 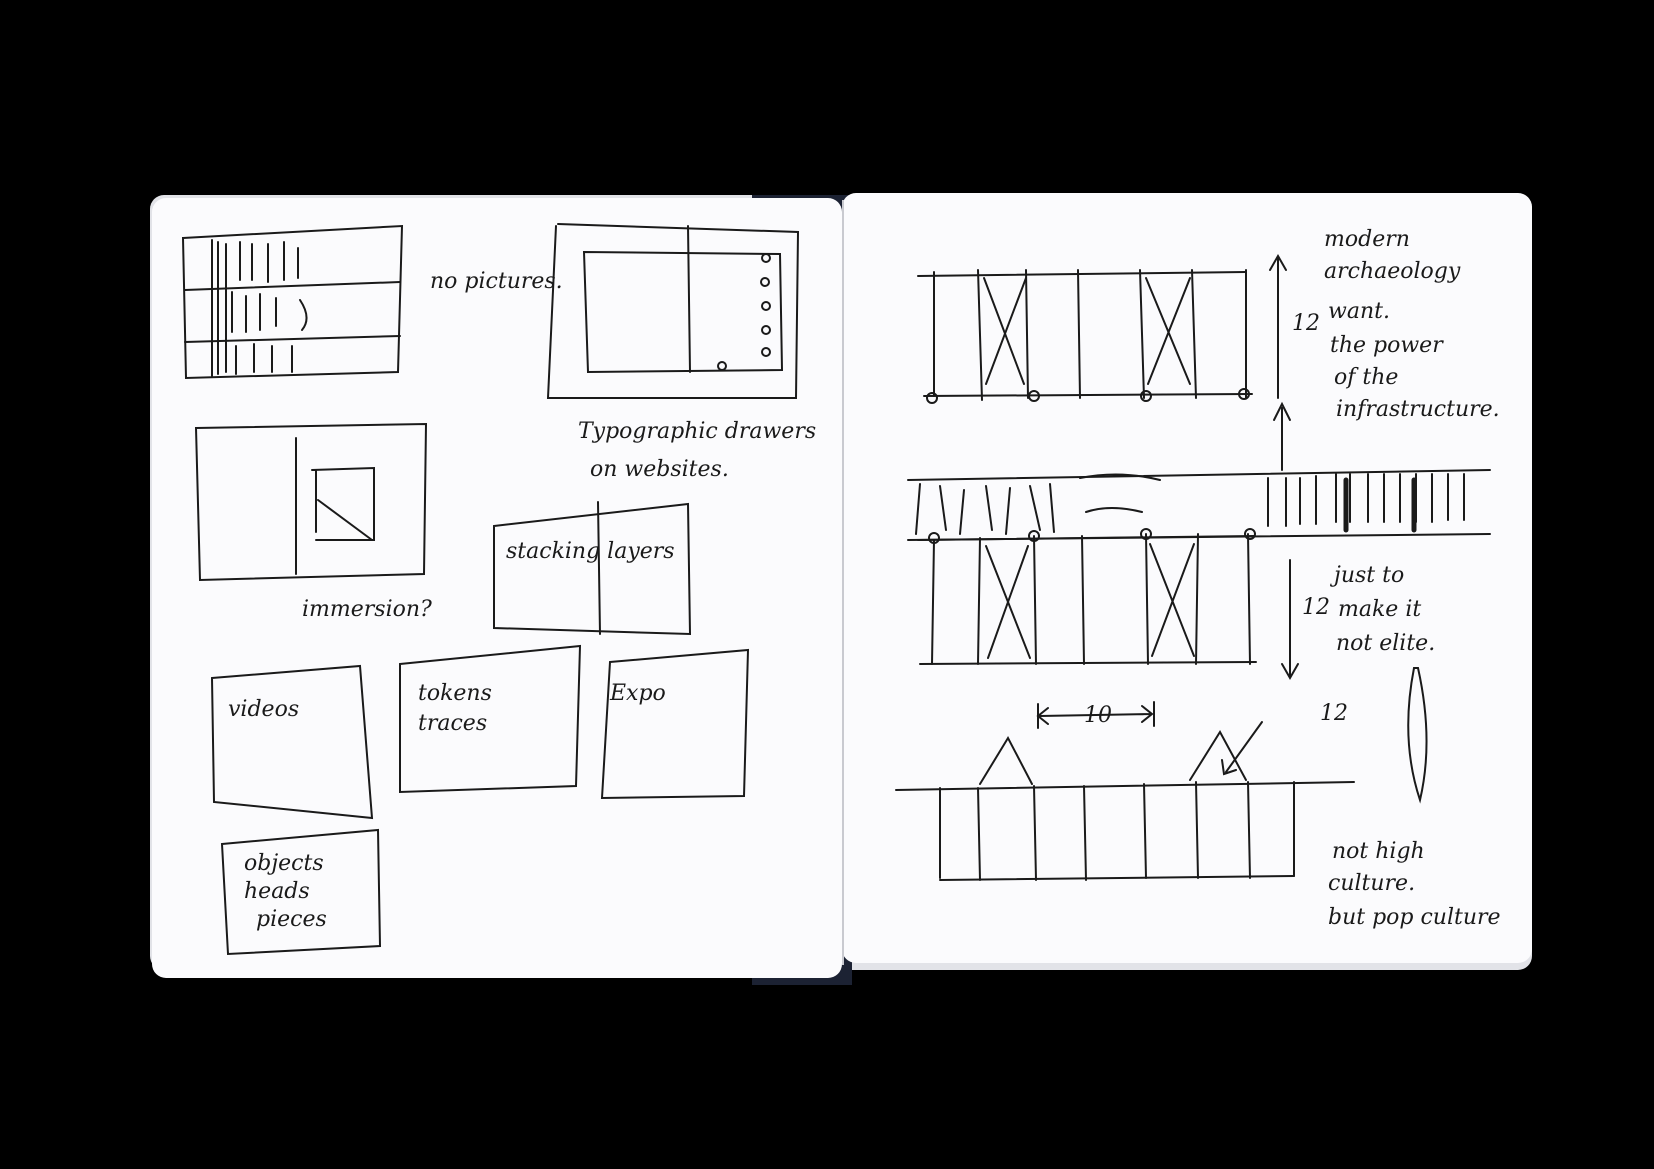 What do you see at coordinates (1378, 851) in the screenshot?
I see `note-not-high: not high` at bounding box center [1378, 851].